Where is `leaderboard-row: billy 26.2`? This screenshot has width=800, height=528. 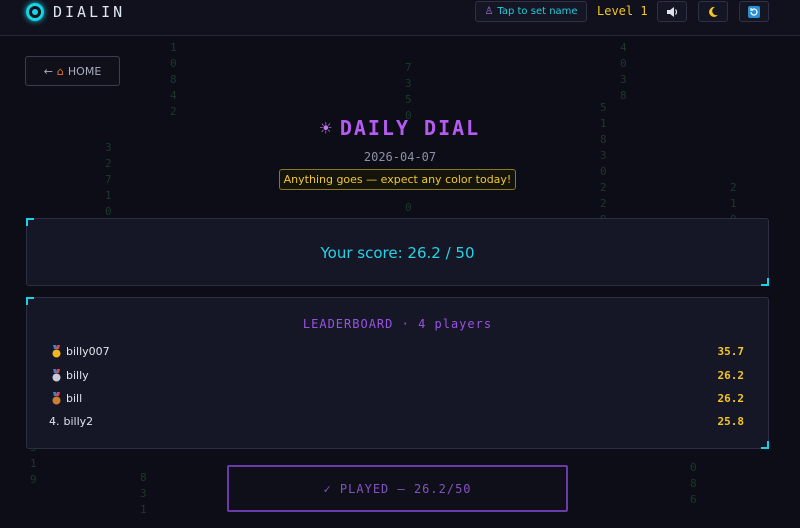
leaderboard-row: billy 26.2 is located at coordinates (397, 378).